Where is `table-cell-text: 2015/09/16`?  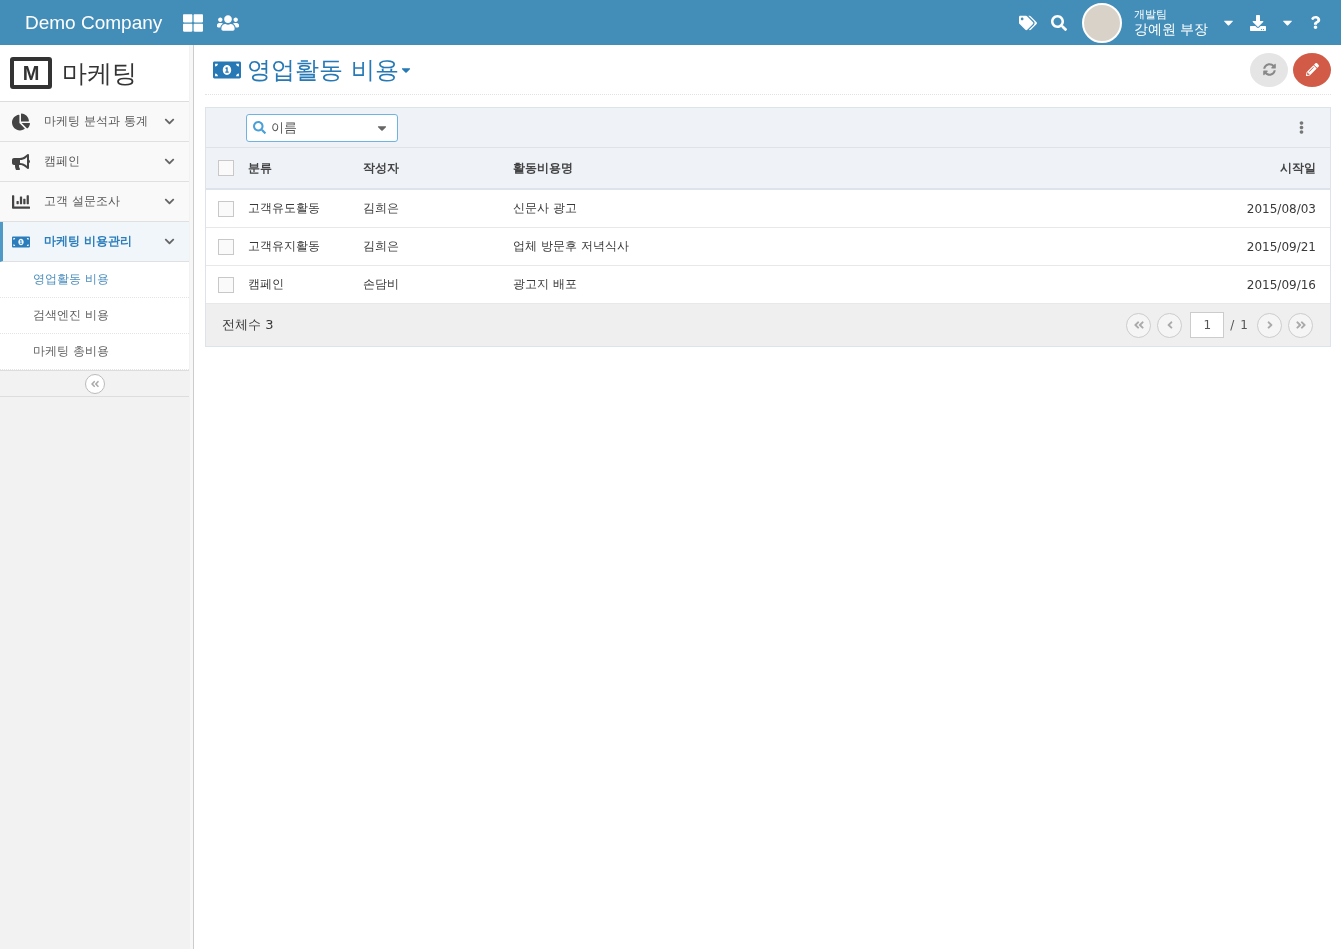
table-cell-text: 2015/09/16 is located at coordinates (1281, 284).